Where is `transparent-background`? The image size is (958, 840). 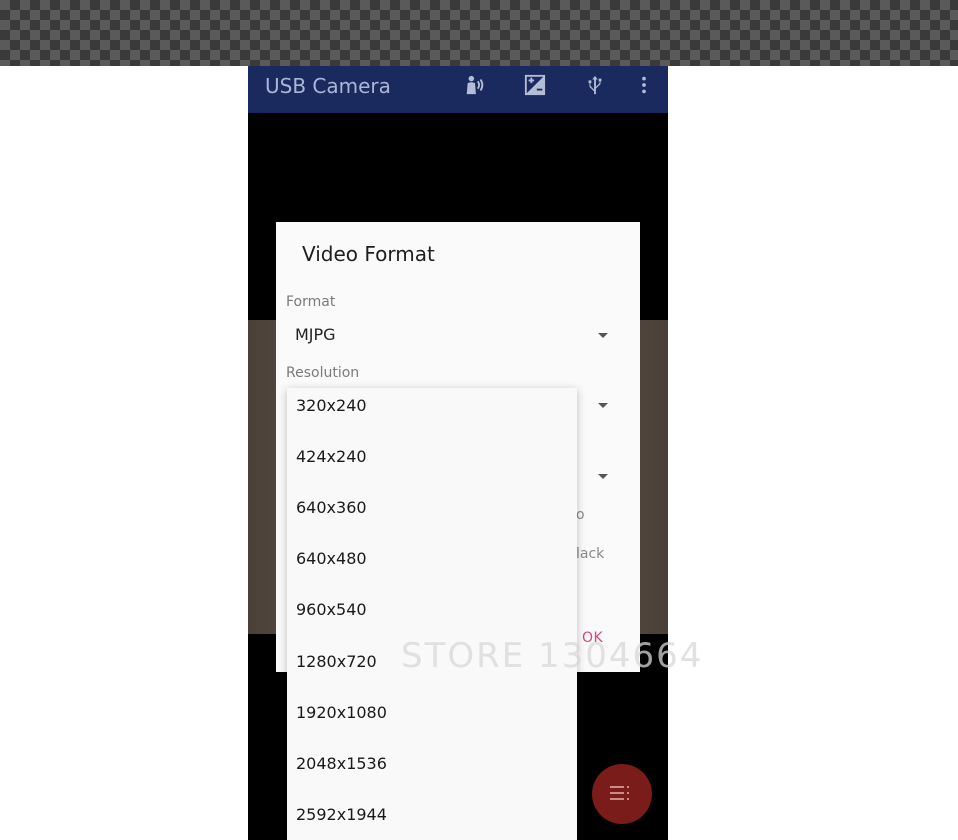
transparent-background is located at coordinates (479, 33).